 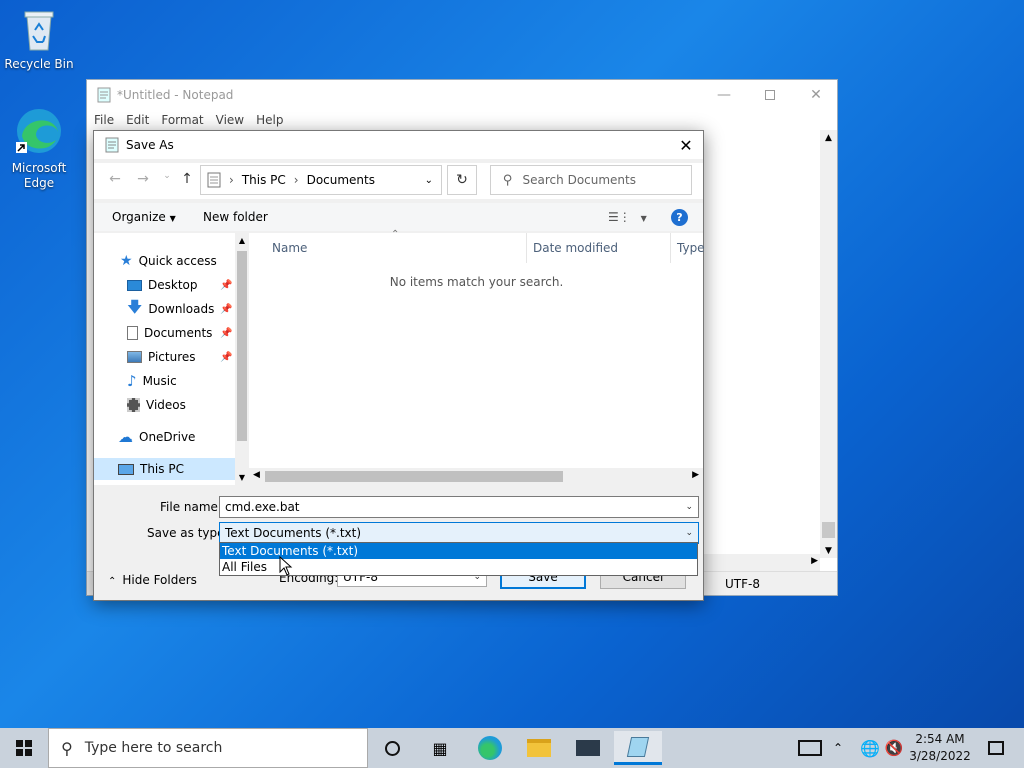 I want to click on task-view-button: ▦, so click(x=440, y=748).